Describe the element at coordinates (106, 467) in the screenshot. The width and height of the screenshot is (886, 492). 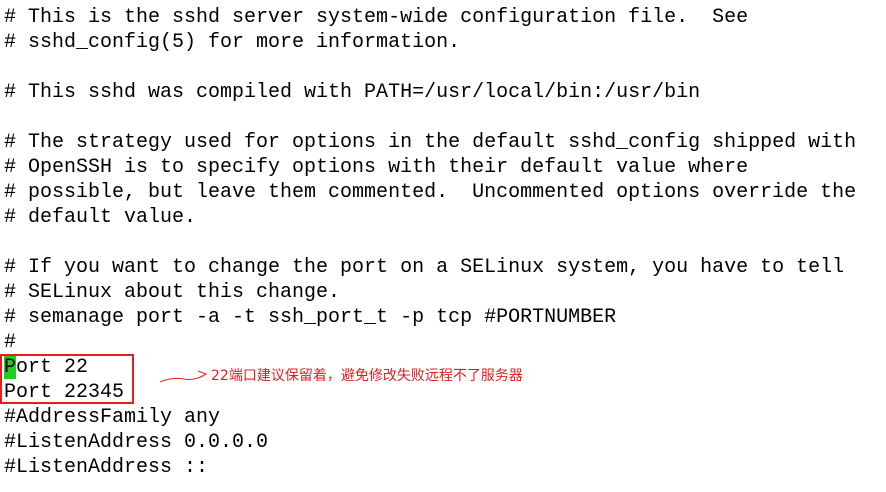
I see `config-line: #ListenAddress ::` at that location.